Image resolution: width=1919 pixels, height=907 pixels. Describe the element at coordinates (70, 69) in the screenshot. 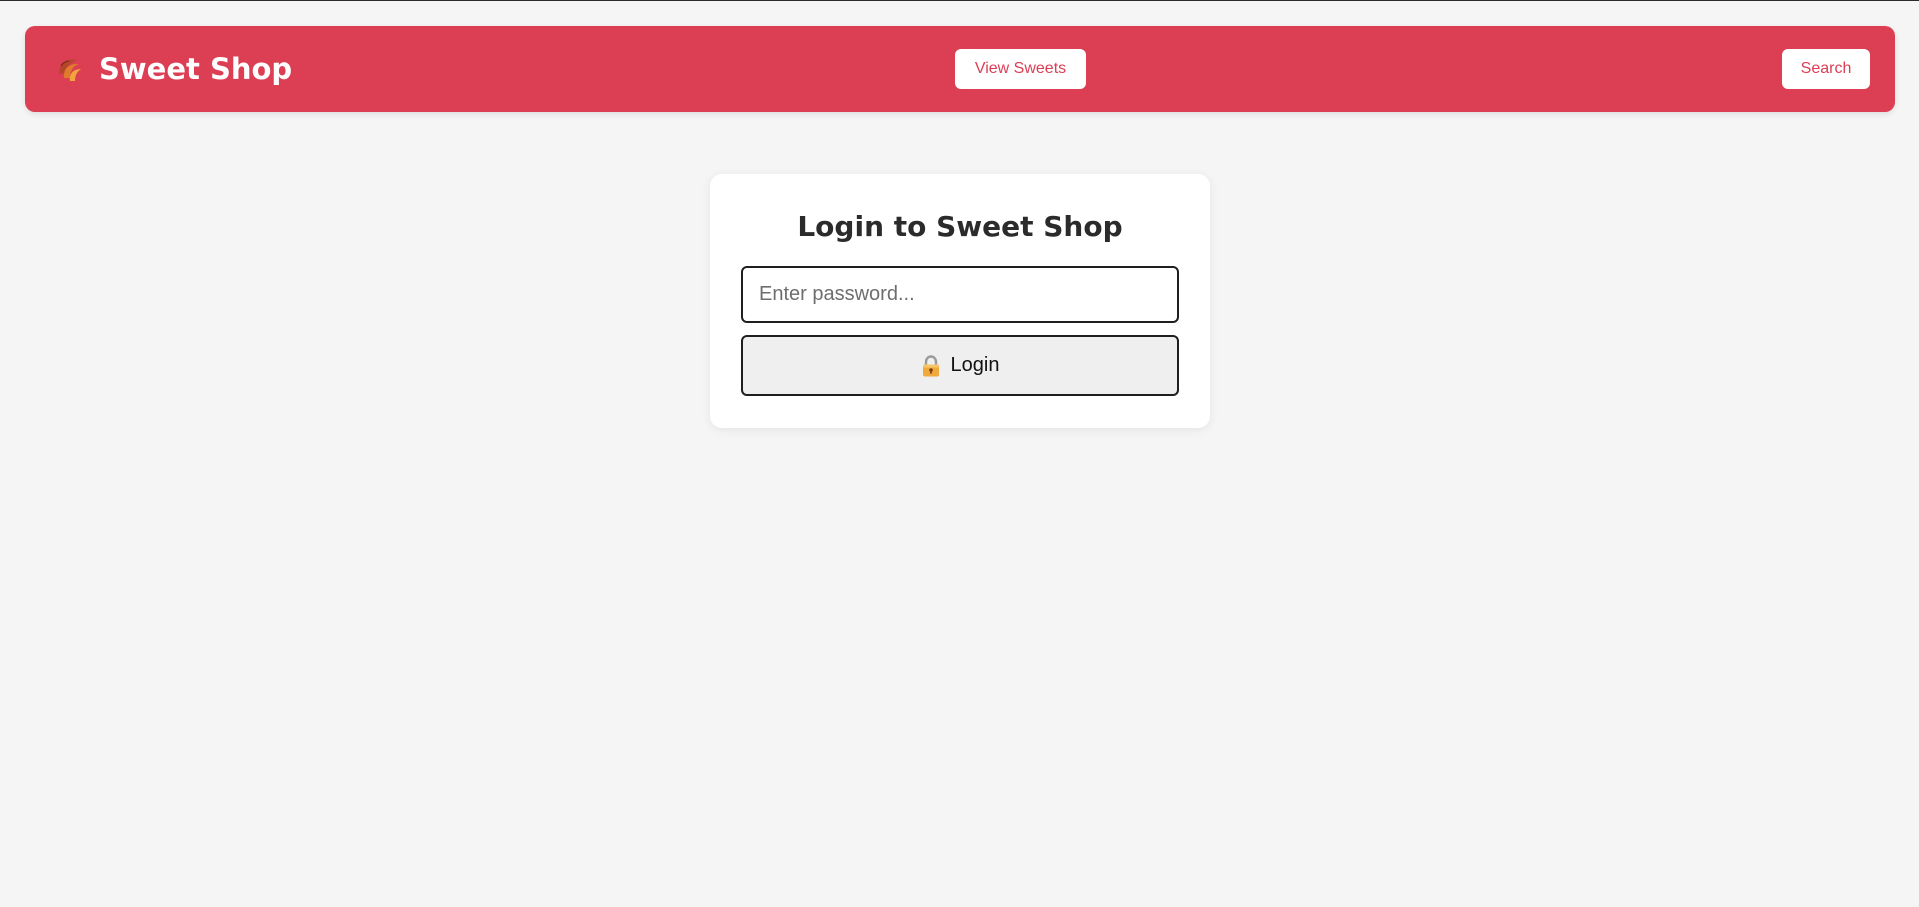

I see `croissant-icon` at that location.